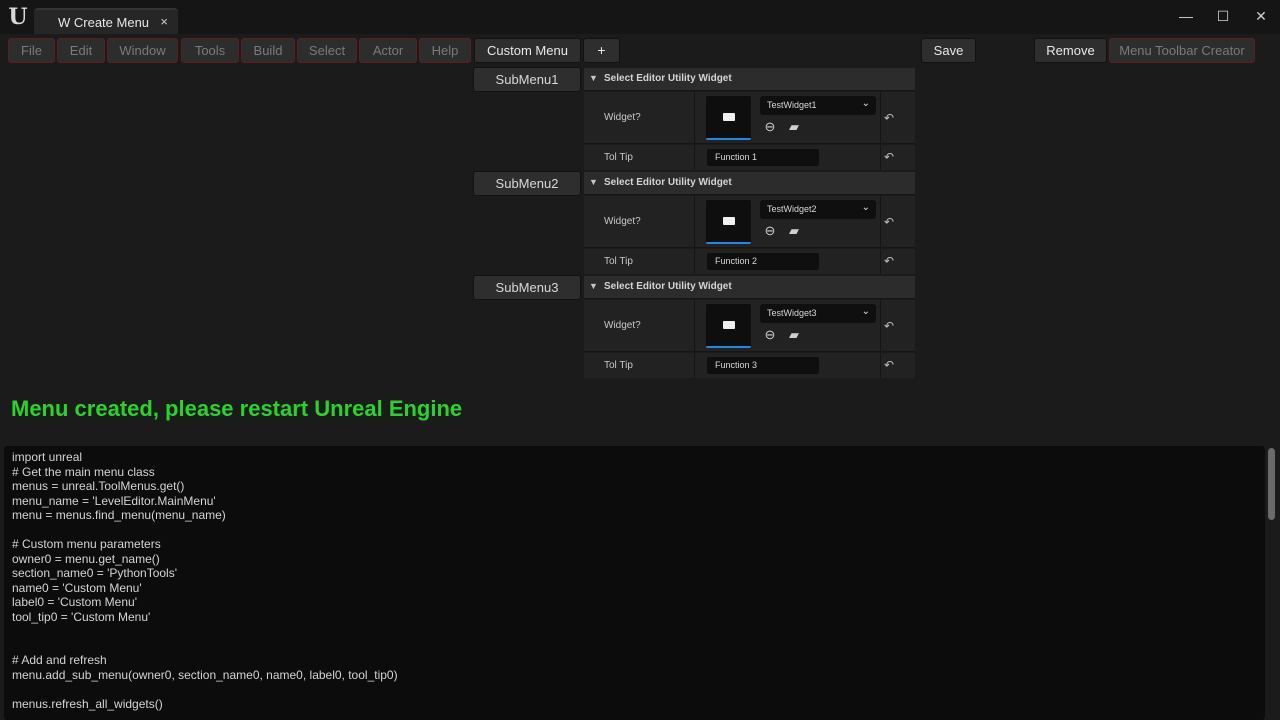 This screenshot has height=720, width=1280. I want to click on submenu1-button: SubMenu1, so click(527, 79).